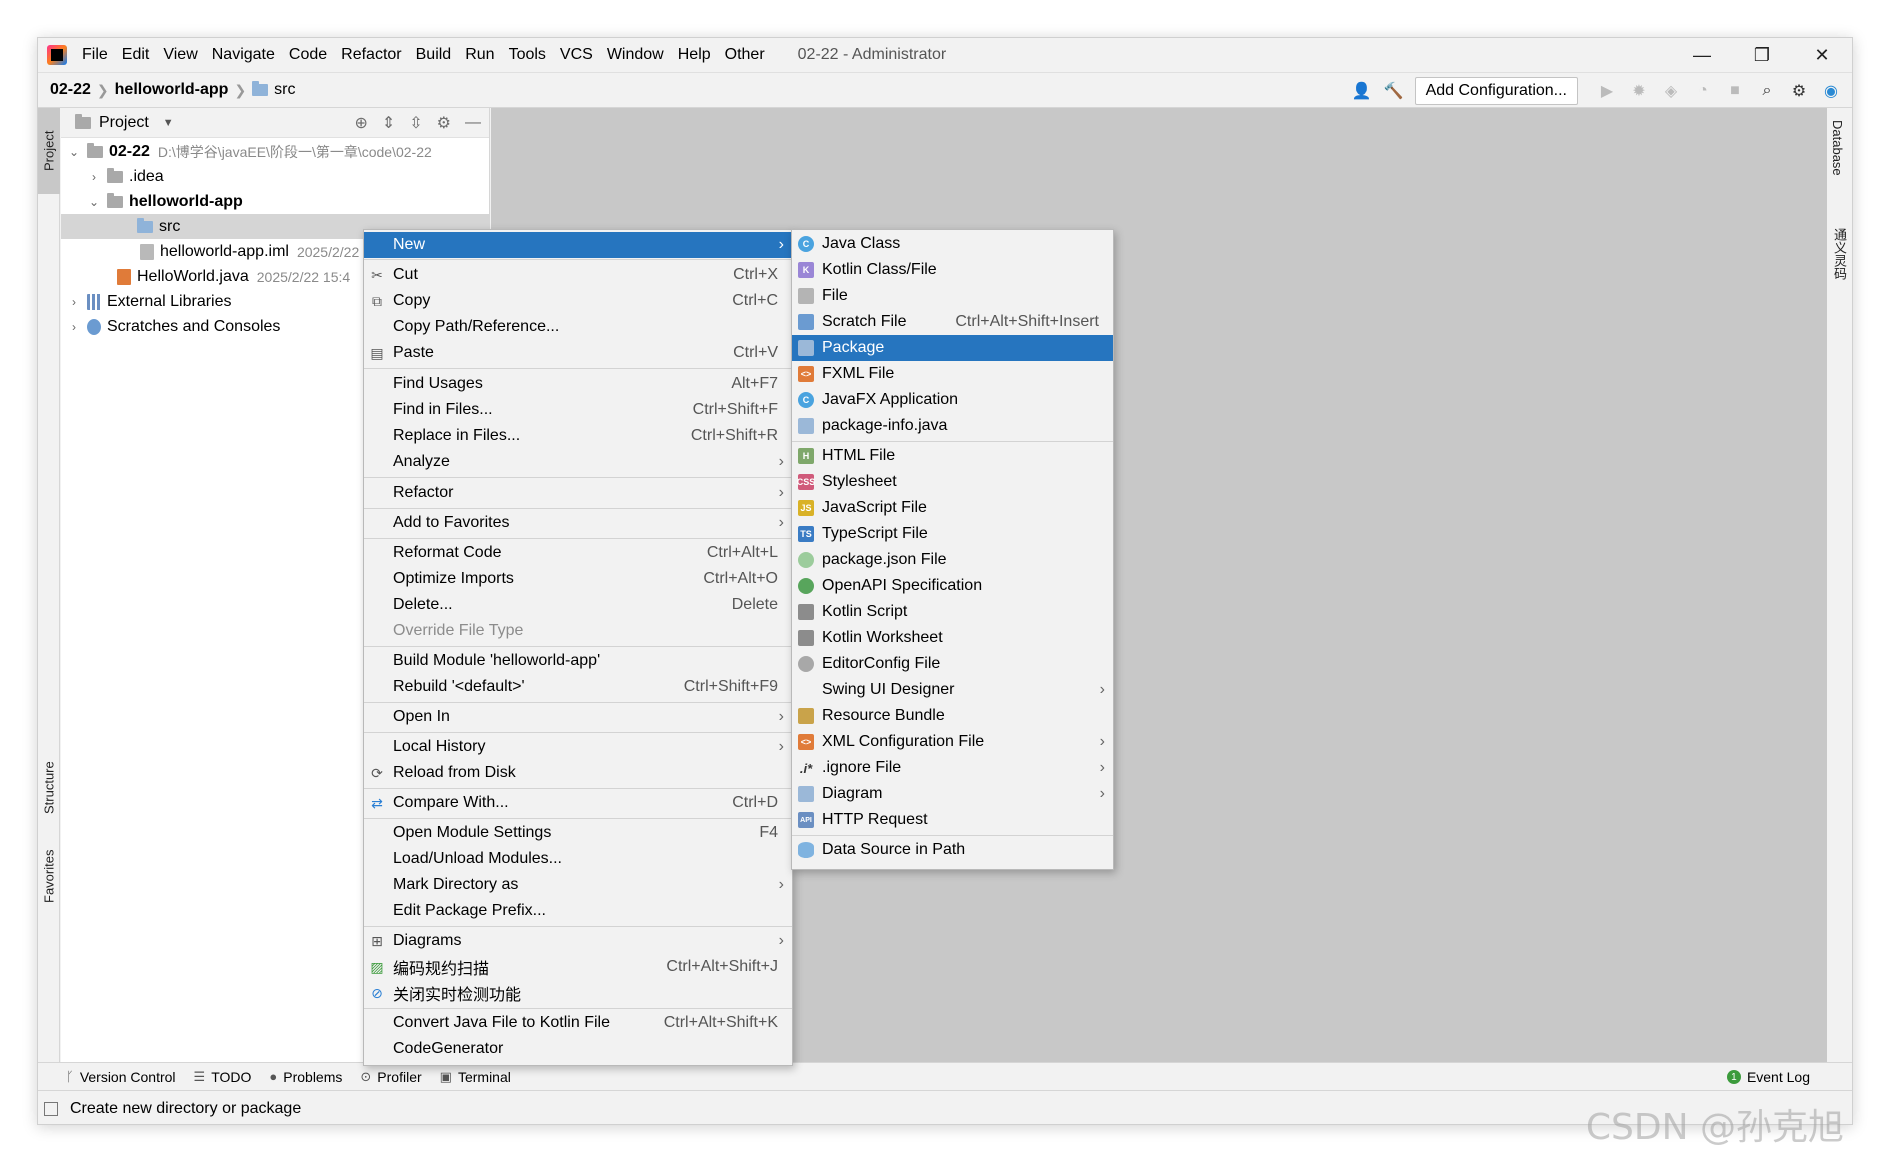 Image resolution: width=1888 pixels, height=1152 pixels. I want to click on menu-edit: Edit, so click(136, 55).